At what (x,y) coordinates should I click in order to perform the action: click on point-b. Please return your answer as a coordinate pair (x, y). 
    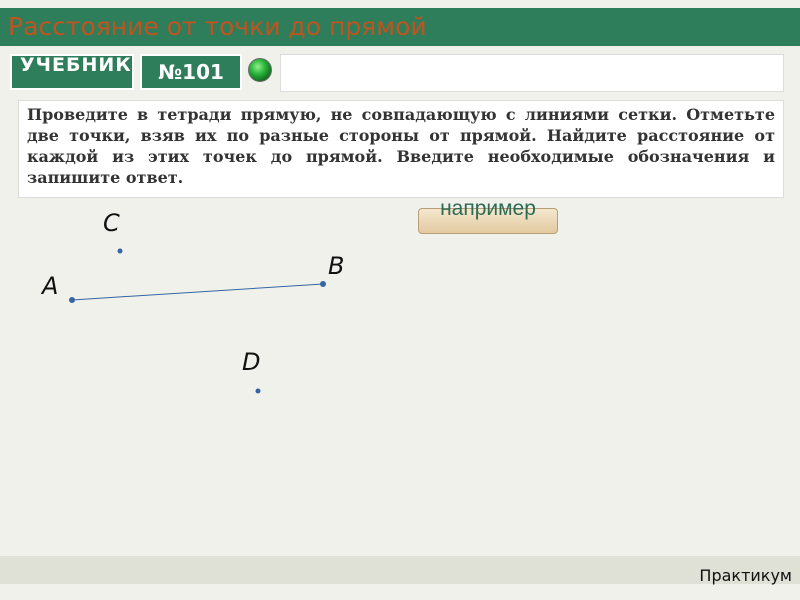
    Looking at the image, I should click on (323, 284).